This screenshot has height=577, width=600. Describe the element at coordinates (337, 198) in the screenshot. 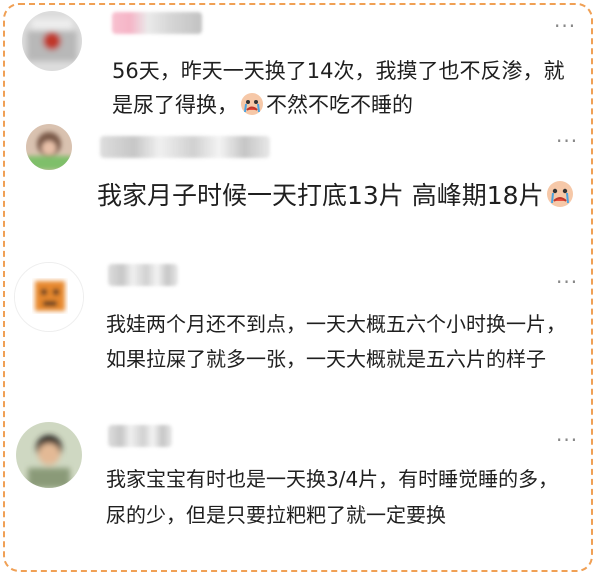

I see `comment-text: 我家月子时候一天打底13片 高峰期18片` at that location.